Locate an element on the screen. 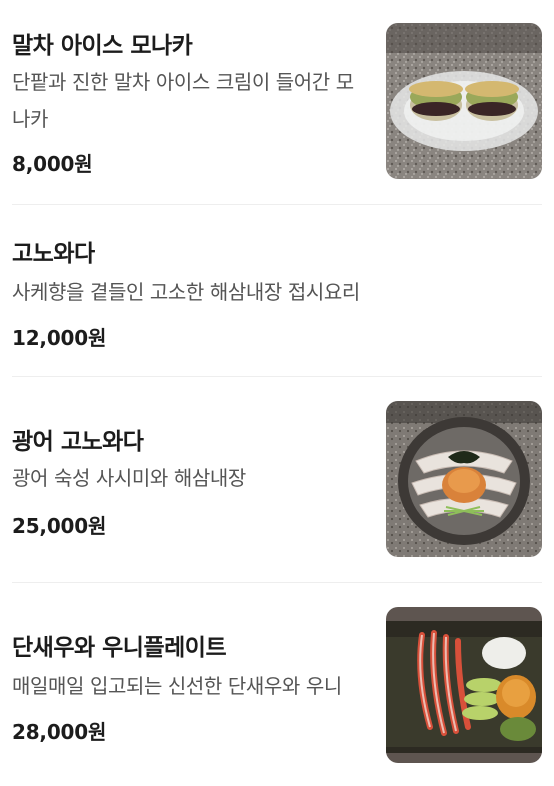 The width and height of the screenshot is (554, 786). sweet-shrimp-uni-image is located at coordinates (464, 685).